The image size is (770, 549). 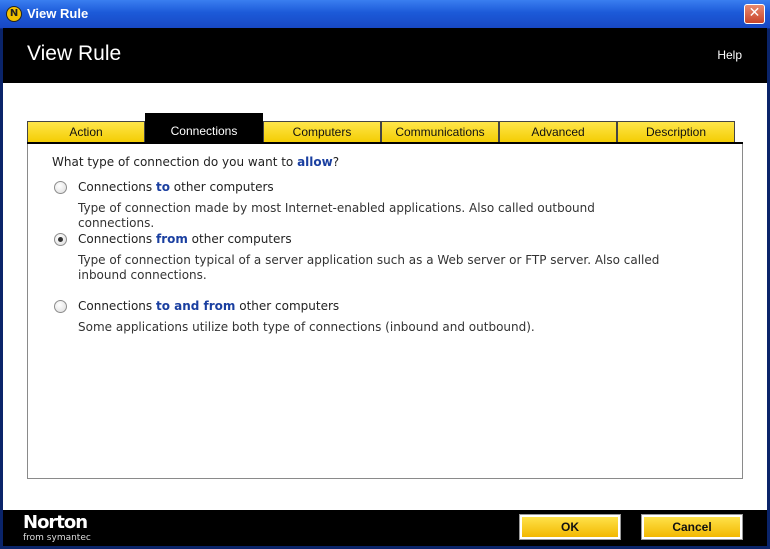 What do you see at coordinates (322, 132) in the screenshot?
I see `tab-computers: Computers` at bounding box center [322, 132].